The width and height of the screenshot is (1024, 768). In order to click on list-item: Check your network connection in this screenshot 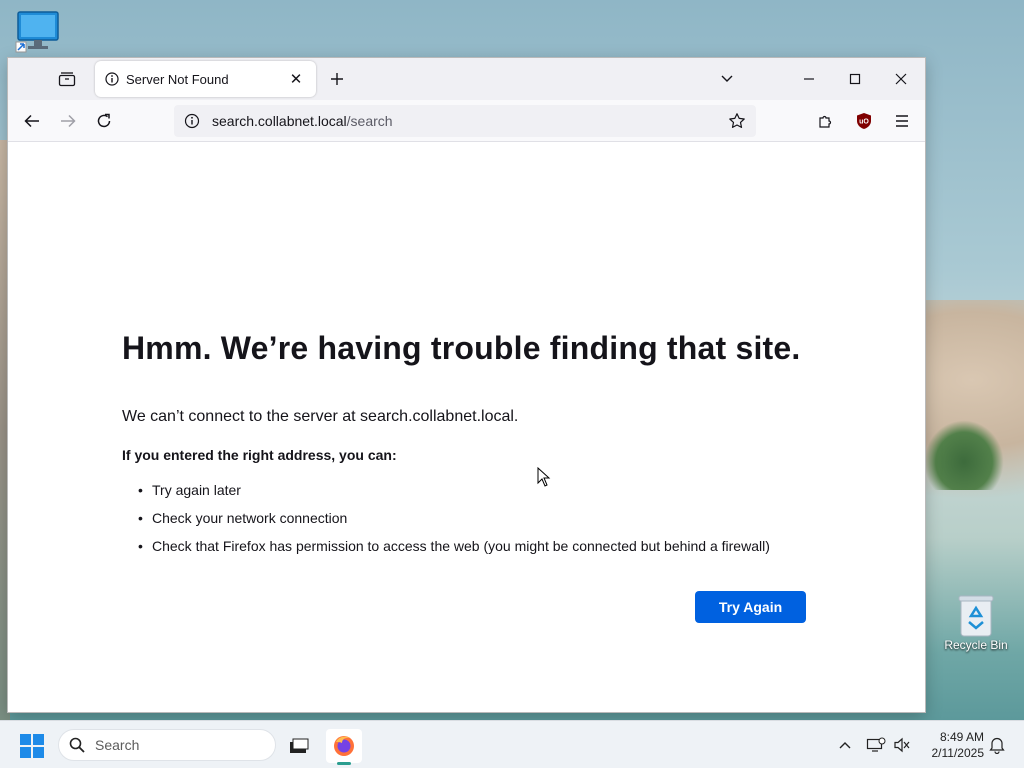, I will do `click(446, 522)`.